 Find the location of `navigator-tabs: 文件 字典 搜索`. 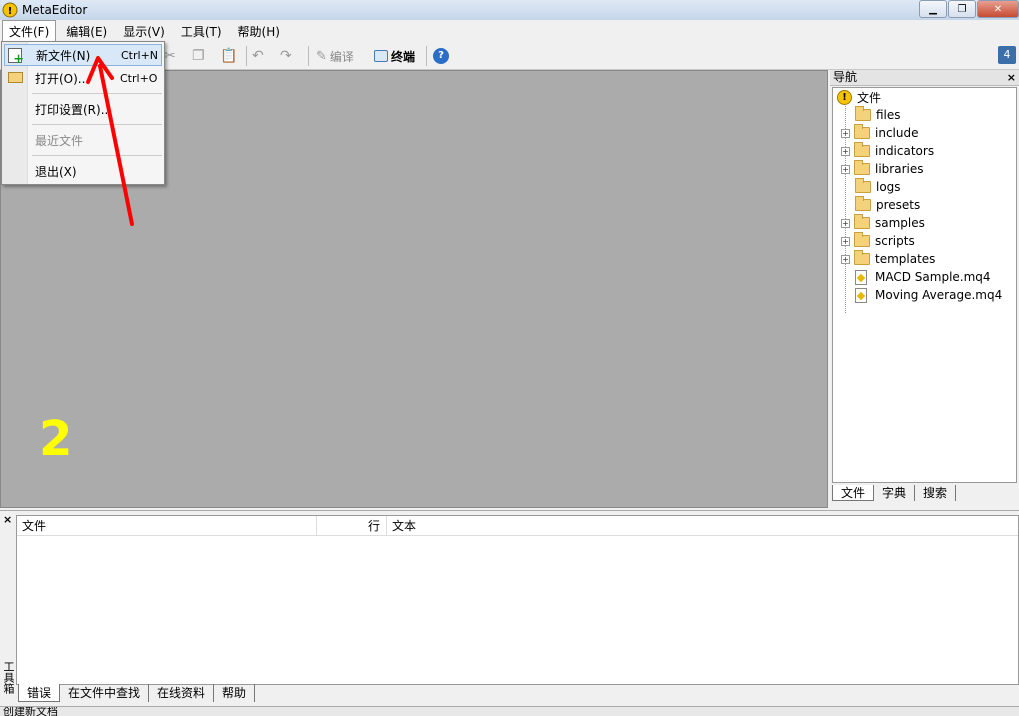

navigator-tabs: 文件 字典 搜索 is located at coordinates (894, 494).